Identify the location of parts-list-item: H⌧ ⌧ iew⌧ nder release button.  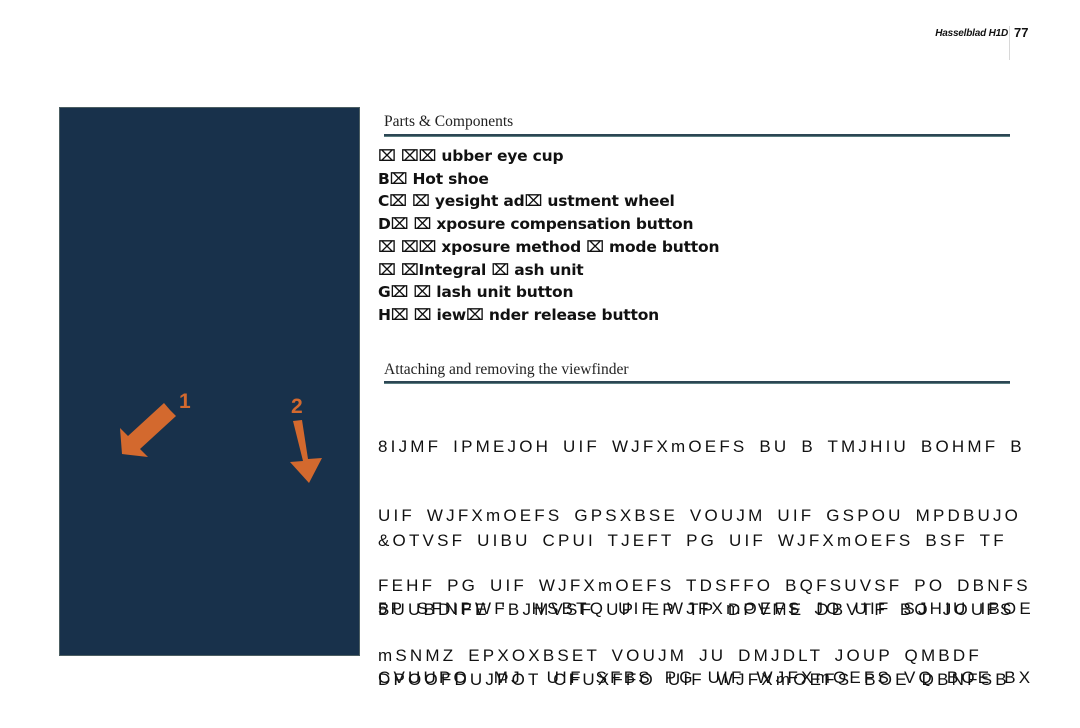
(518, 314).